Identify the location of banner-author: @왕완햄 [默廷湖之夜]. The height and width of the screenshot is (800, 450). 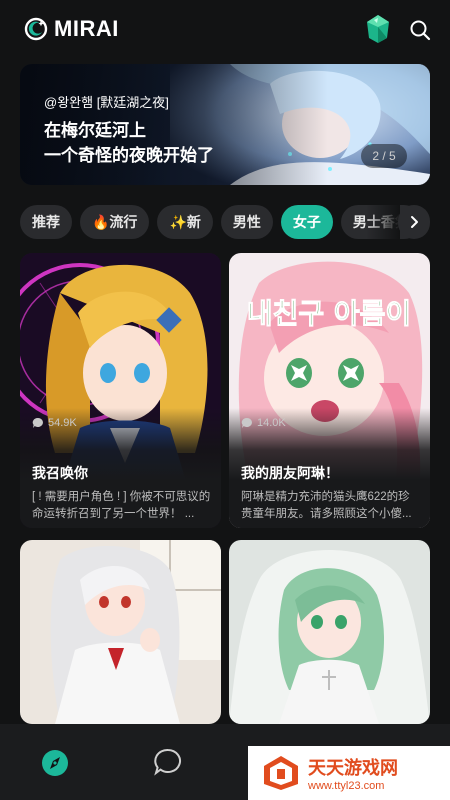
(106, 102).